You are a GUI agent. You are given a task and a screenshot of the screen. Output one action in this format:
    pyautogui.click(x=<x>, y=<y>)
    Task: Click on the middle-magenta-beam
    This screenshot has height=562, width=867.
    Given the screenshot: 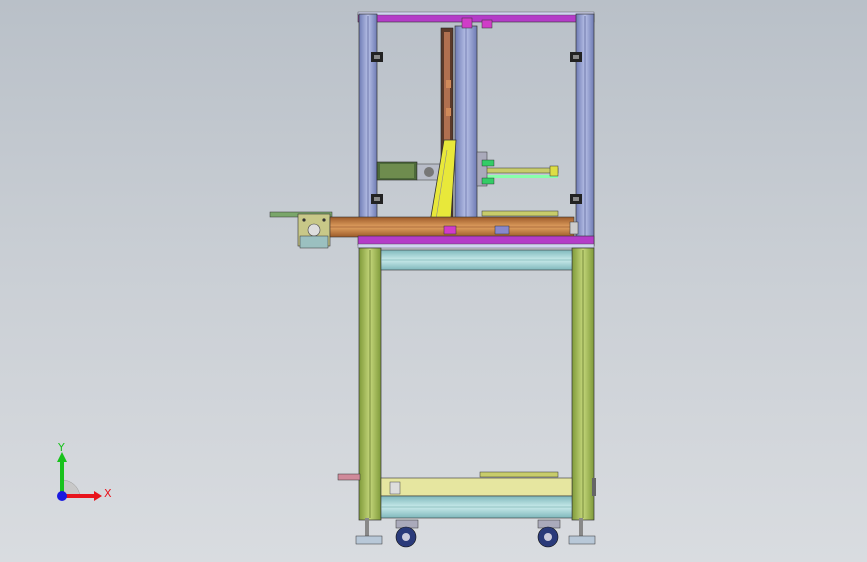 What is the action you would take?
    pyautogui.click(x=476, y=240)
    